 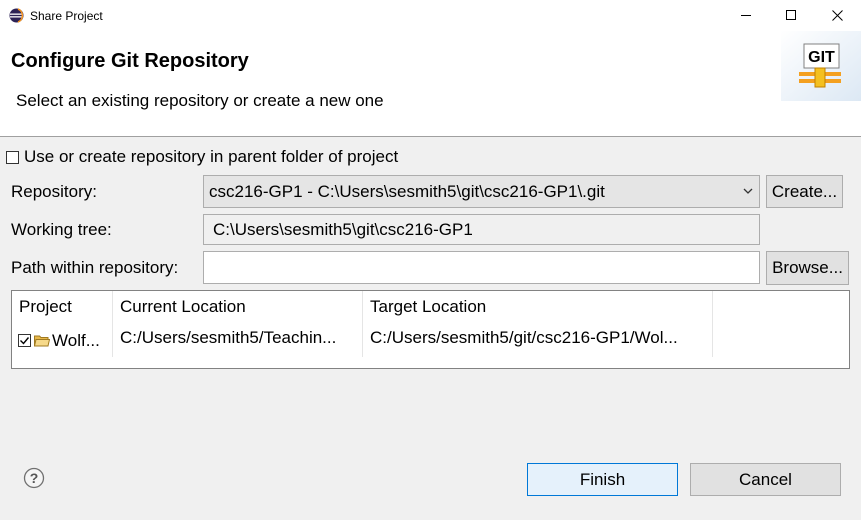 What do you see at coordinates (12, 157) in the screenshot?
I see `parent-folder-checkbox` at bounding box center [12, 157].